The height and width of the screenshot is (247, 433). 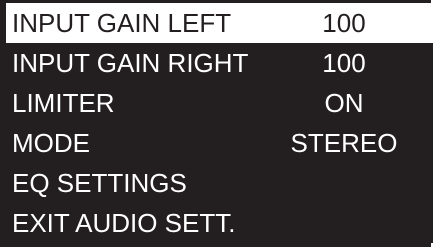 What do you see at coordinates (51, 143) in the screenshot?
I see `menu-item-label: MODE` at bounding box center [51, 143].